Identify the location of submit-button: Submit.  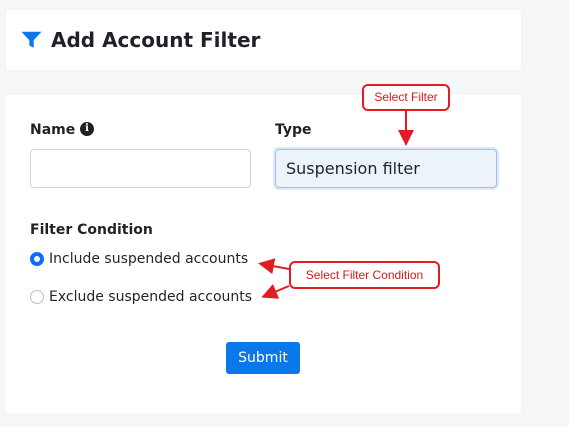
(263, 358).